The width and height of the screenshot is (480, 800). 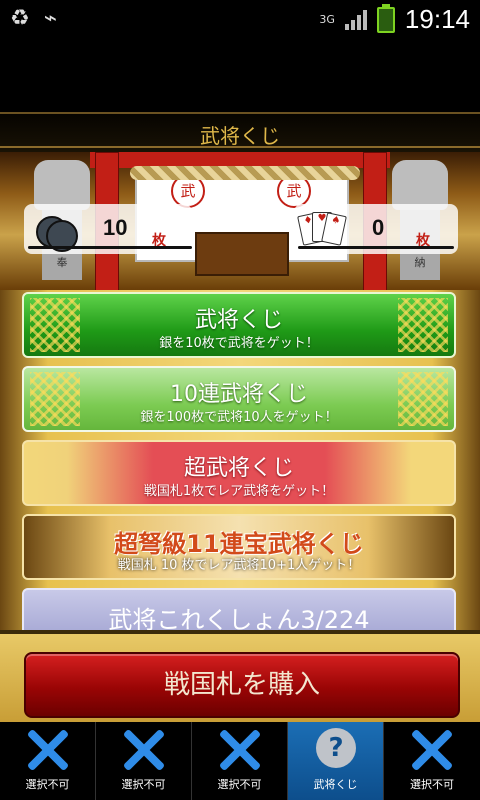 I want to click on kuji-title: 超武将くじ, so click(x=238, y=468).